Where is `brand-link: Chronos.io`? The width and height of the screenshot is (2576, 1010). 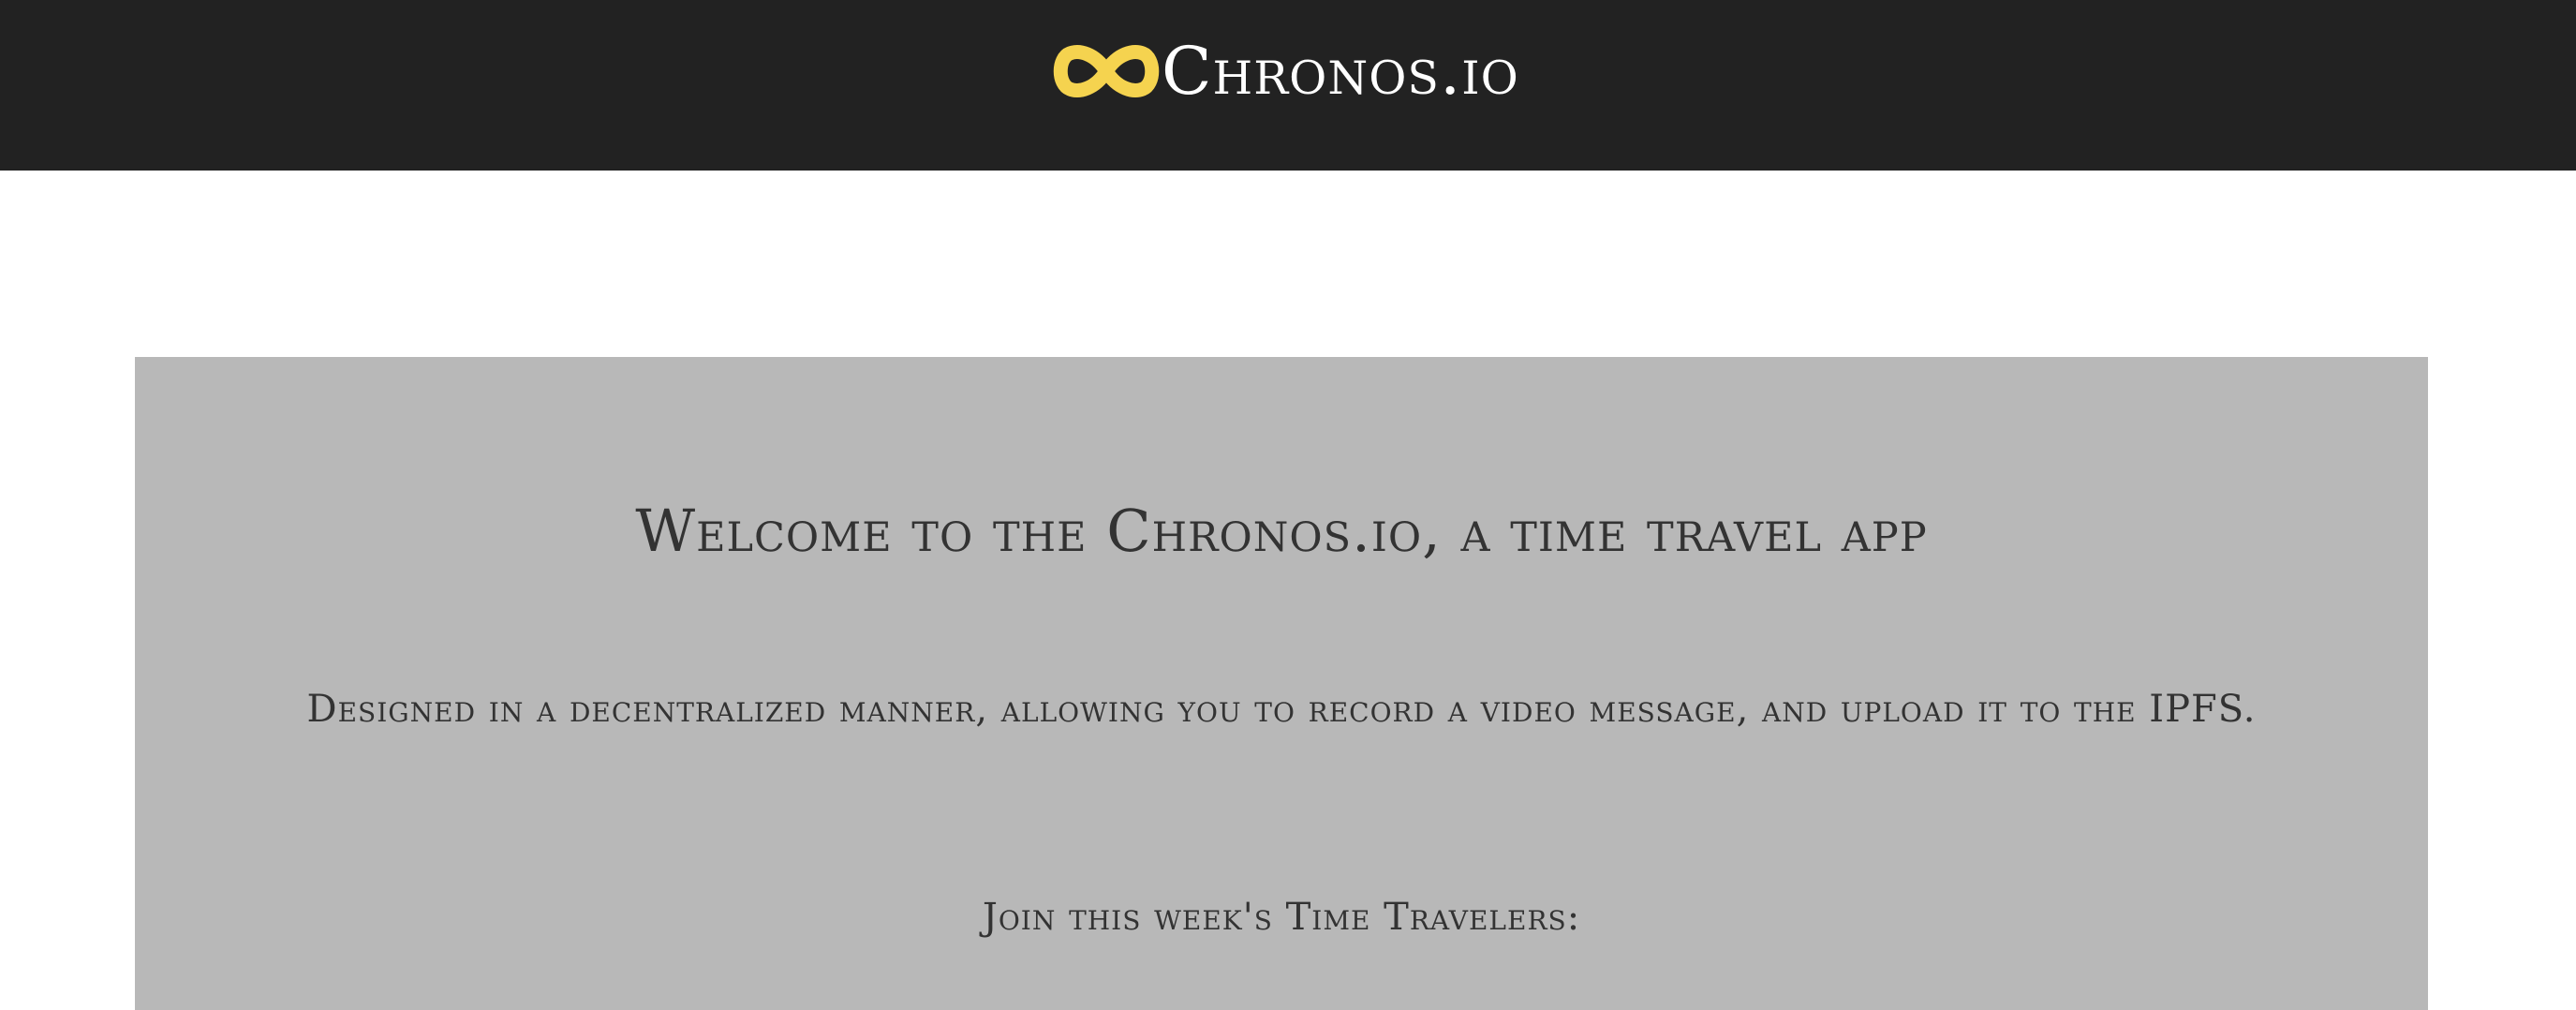
brand-link: Chronos.io is located at coordinates (1286, 71).